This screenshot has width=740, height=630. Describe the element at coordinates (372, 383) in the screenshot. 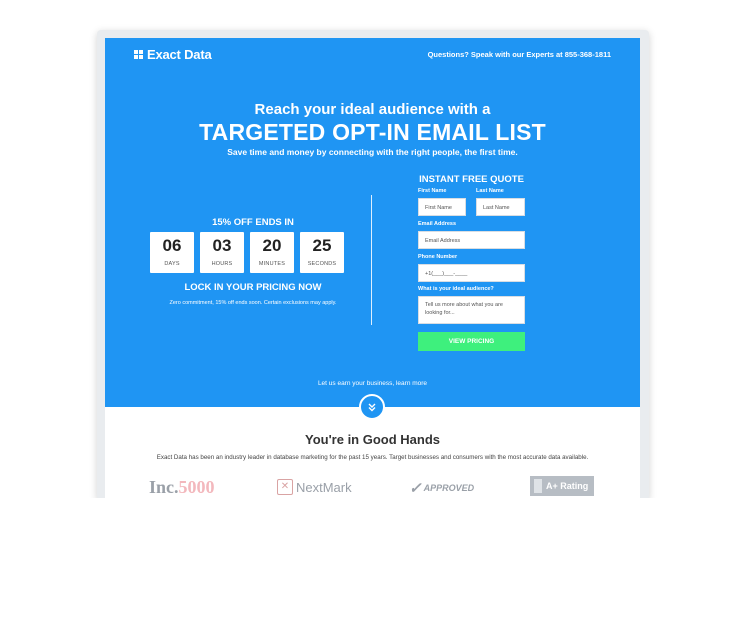

I see `learn-more-link: Let us earn your business, learn more` at that location.